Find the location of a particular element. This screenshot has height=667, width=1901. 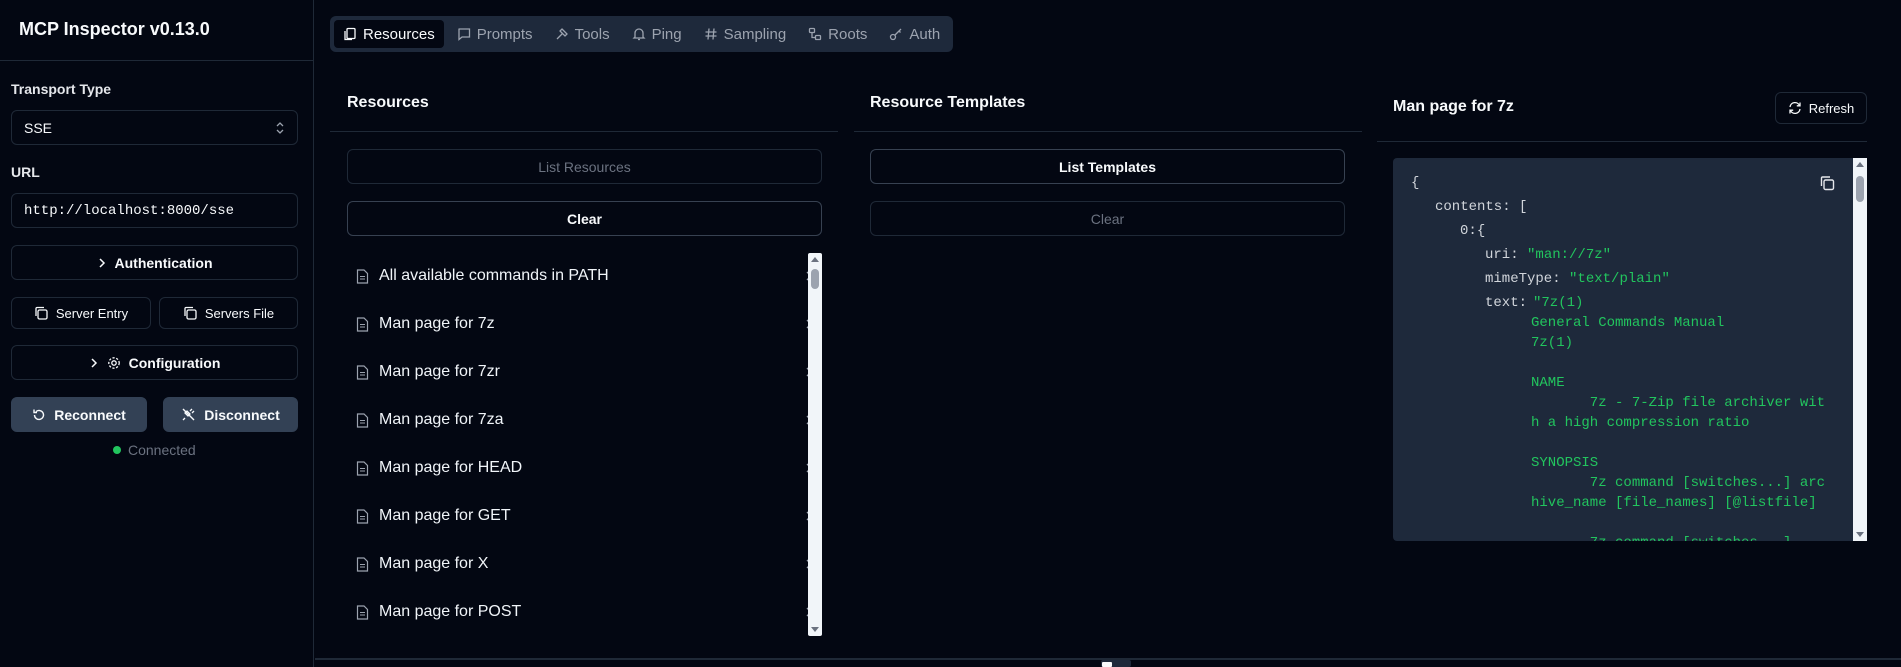

detail-divider is located at coordinates (1622, 141).